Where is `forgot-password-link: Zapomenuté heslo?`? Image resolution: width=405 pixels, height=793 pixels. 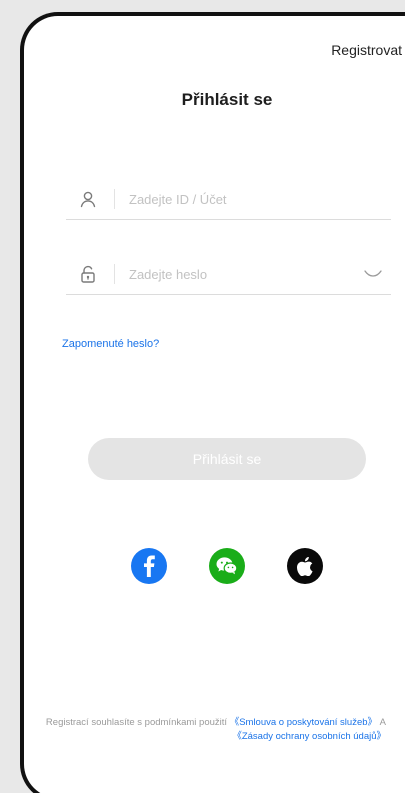
forgot-password-link: Zapomenuté heslo? is located at coordinates (110, 344).